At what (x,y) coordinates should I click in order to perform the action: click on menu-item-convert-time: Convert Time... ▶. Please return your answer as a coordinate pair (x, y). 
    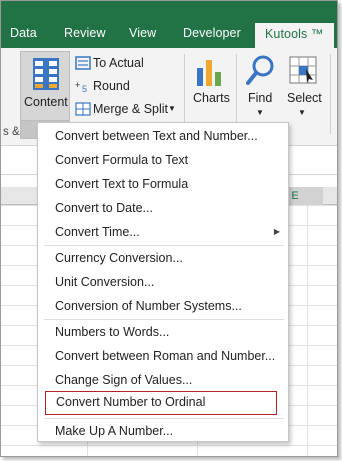
    Looking at the image, I should click on (163, 232).